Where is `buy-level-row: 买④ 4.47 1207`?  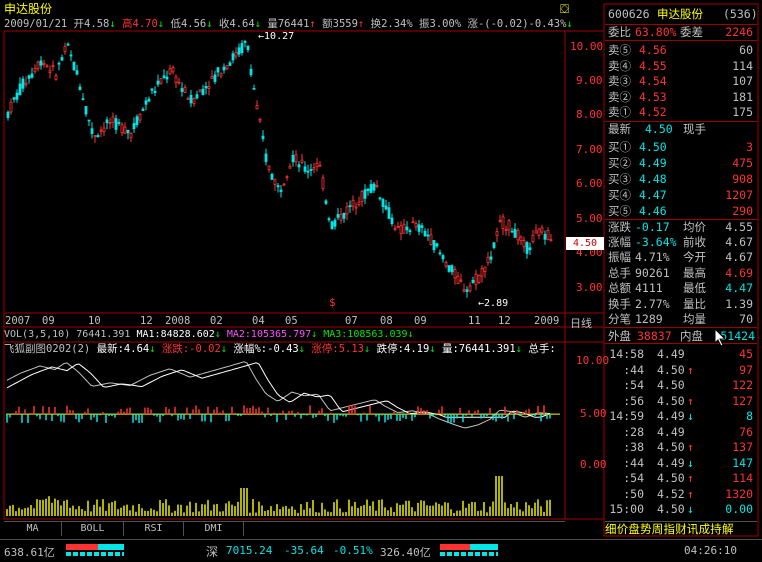
buy-level-row: 买④ 4.47 1207 is located at coordinates (681, 195).